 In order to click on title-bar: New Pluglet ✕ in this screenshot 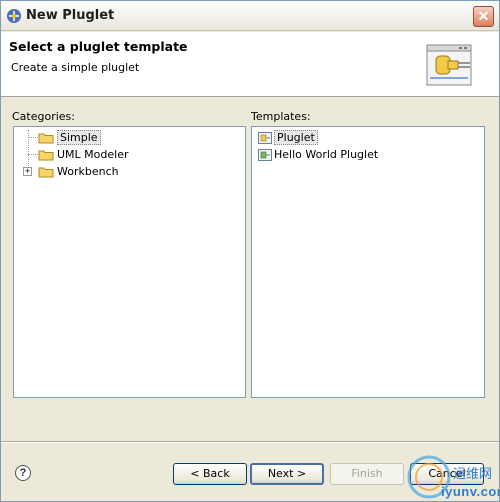, I will do `click(250, 16)`.